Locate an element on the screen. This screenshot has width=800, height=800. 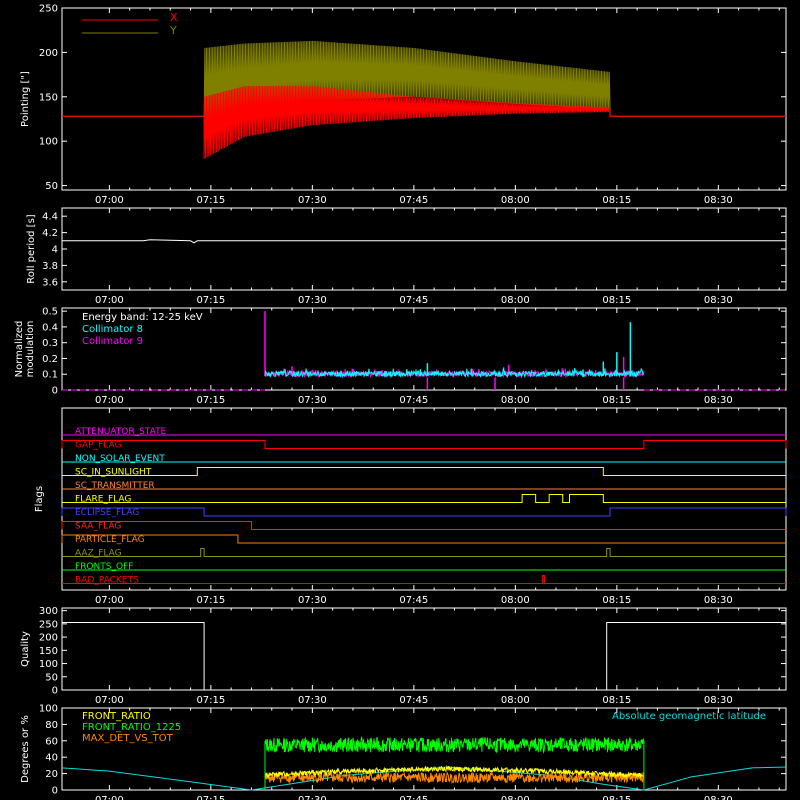
panel-1-time-label: 07:30 is located at coordinates (312, 300).